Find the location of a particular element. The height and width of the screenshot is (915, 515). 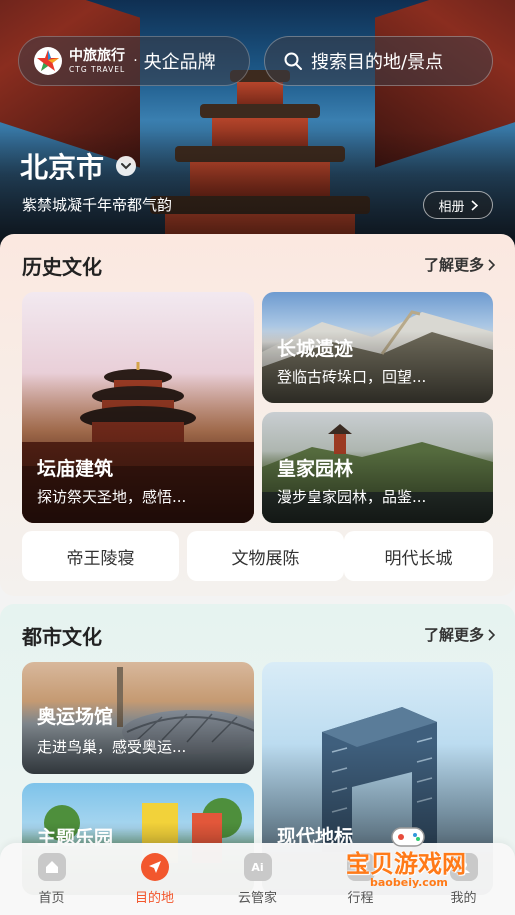

search-bar: 搜索目的地/景点 is located at coordinates (378, 61).